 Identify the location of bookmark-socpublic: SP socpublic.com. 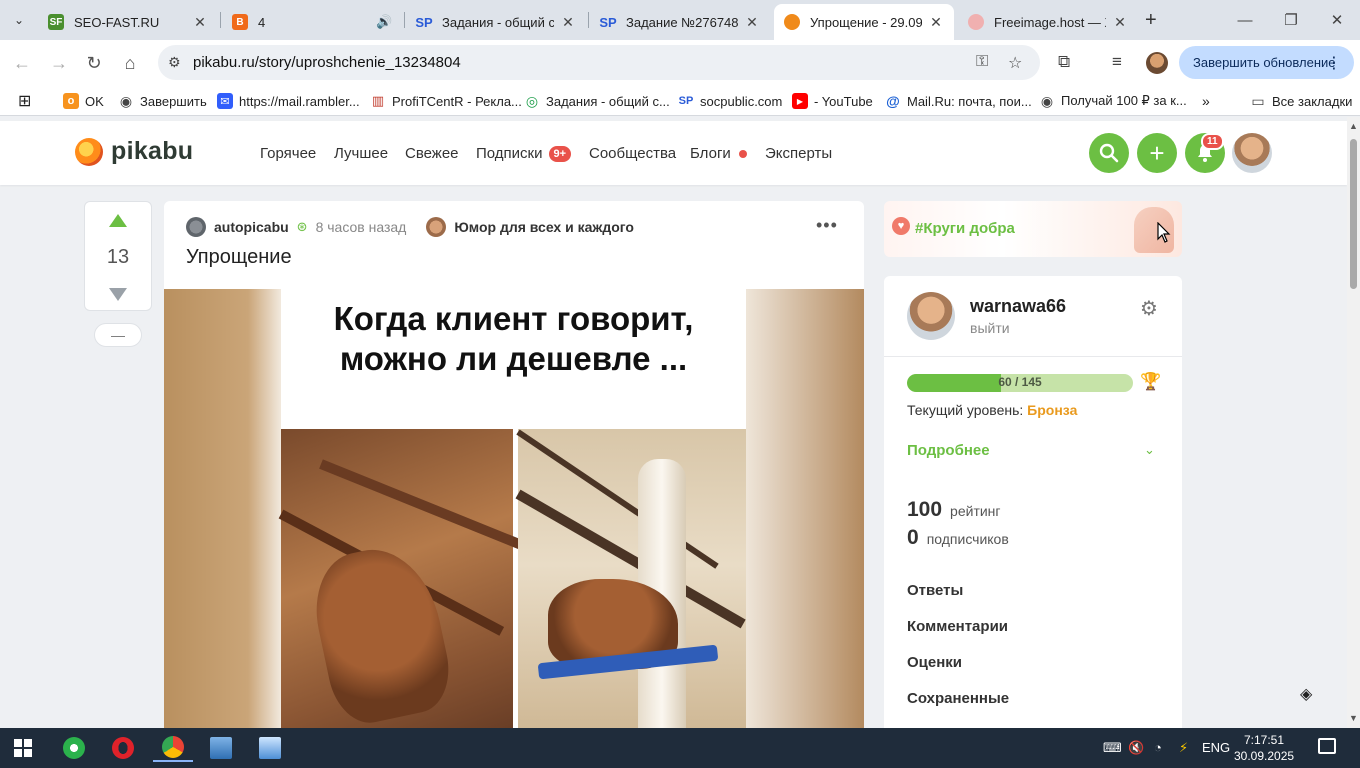
(730, 101).